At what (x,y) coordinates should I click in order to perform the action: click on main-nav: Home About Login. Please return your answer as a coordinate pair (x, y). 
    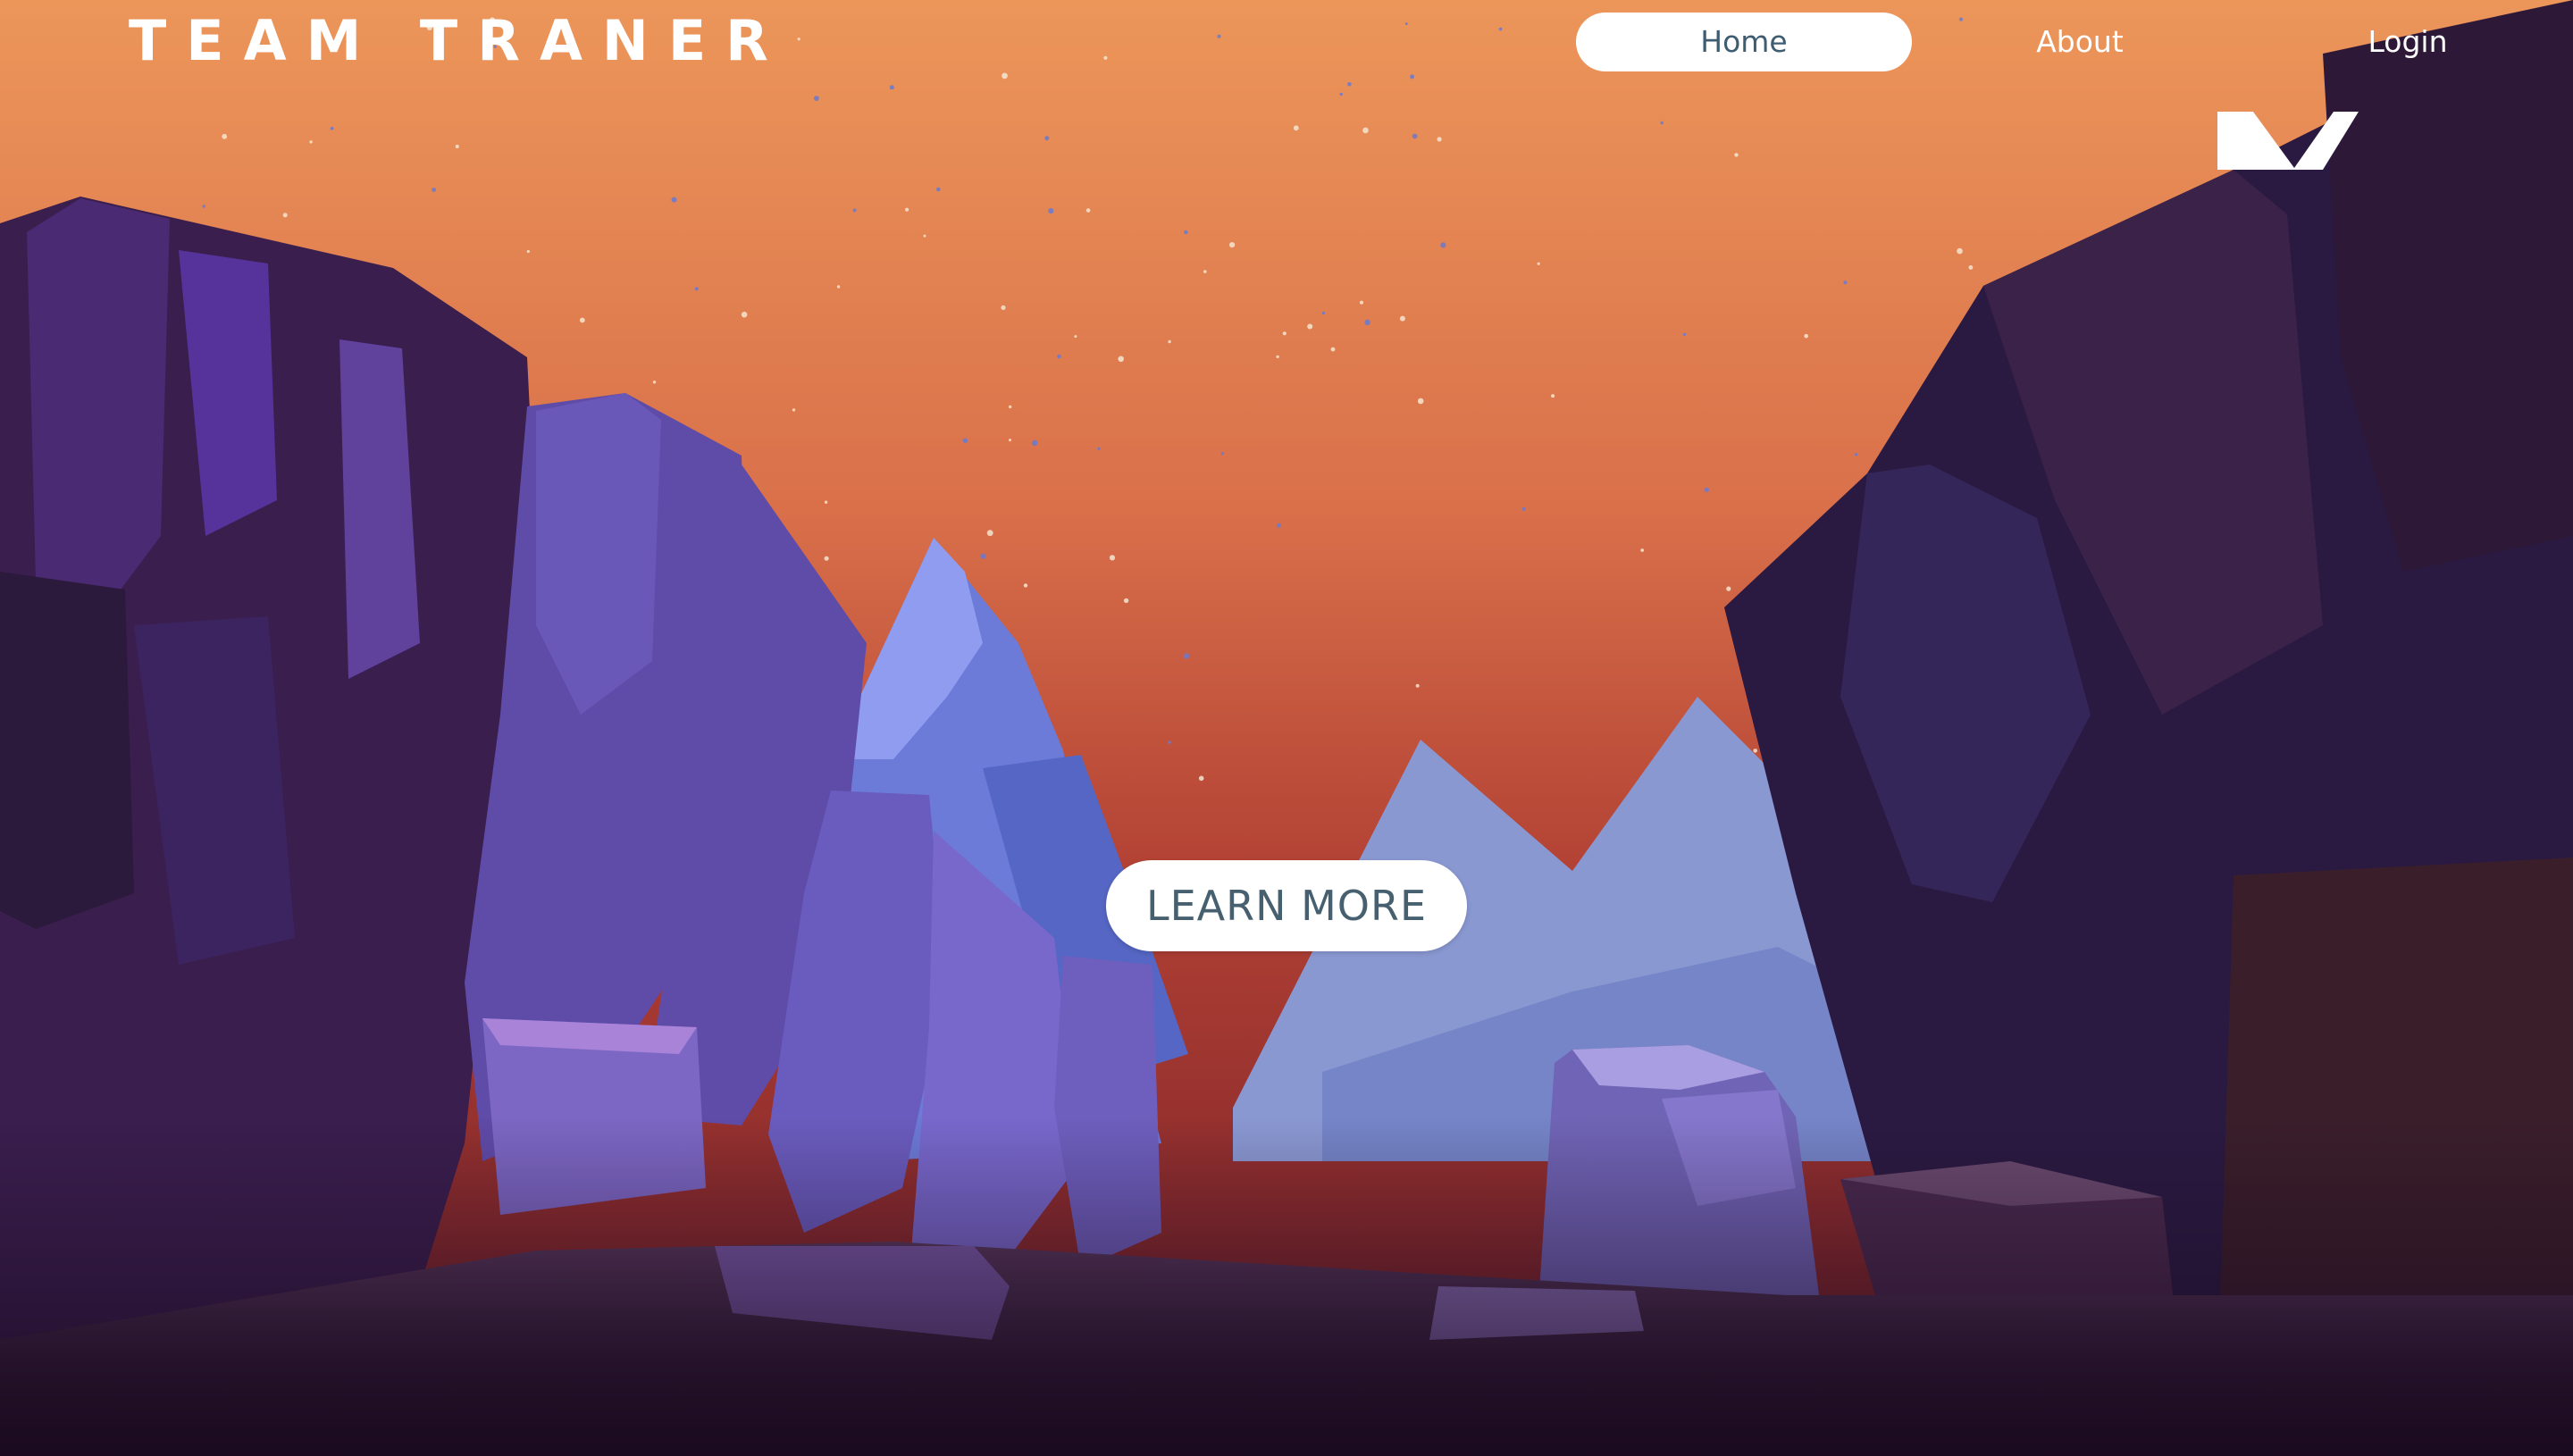
    Looking at the image, I should click on (1286, 44).